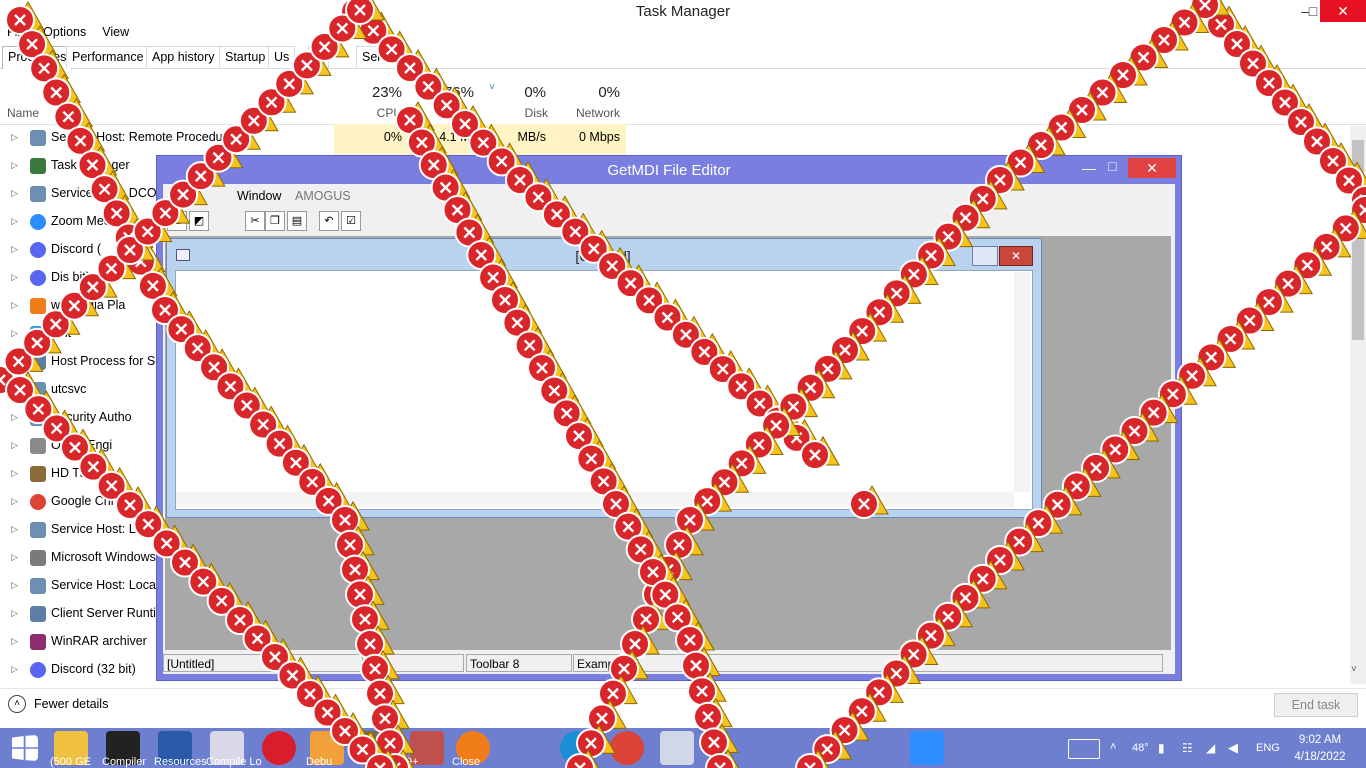 The height and width of the screenshot is (768, 1366). Describe the element at coordinates (514, 113) in the screenshot. I see `disk-column-label: Disk` at that location.